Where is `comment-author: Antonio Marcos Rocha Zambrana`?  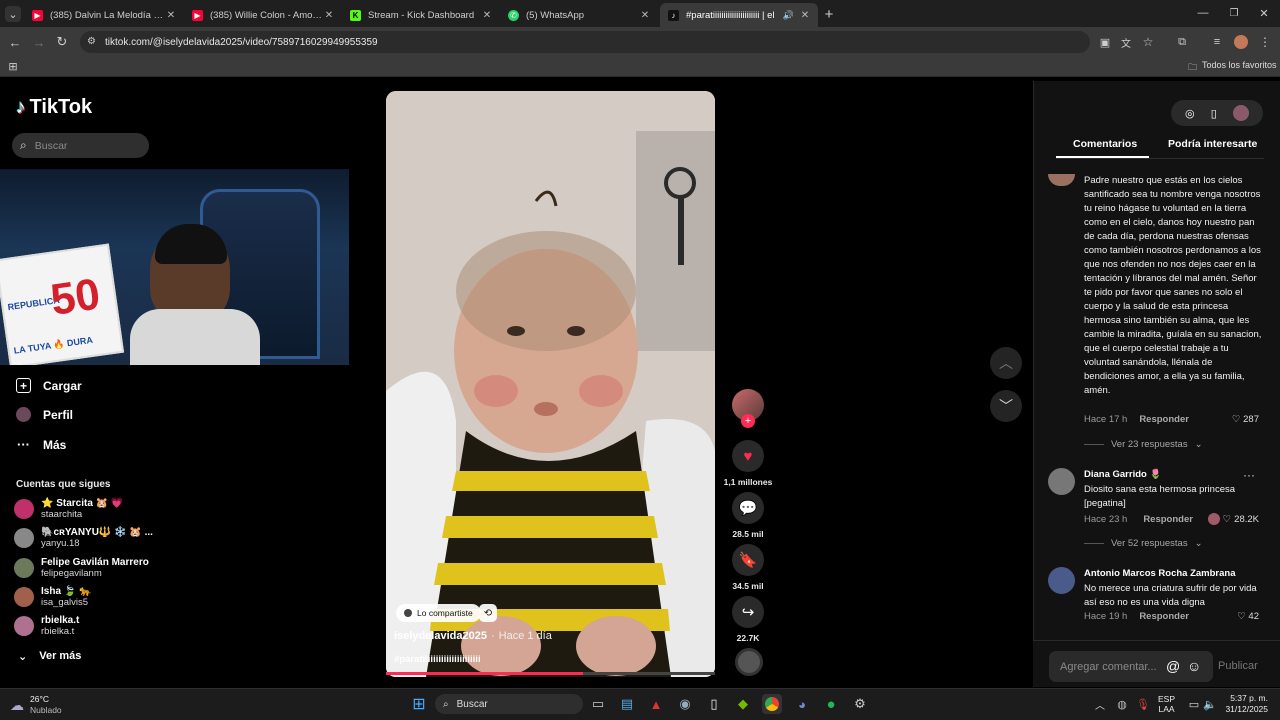
comment-author: Antonio Marcos Rocha Zambrana is located at coordinates (1160, 573).